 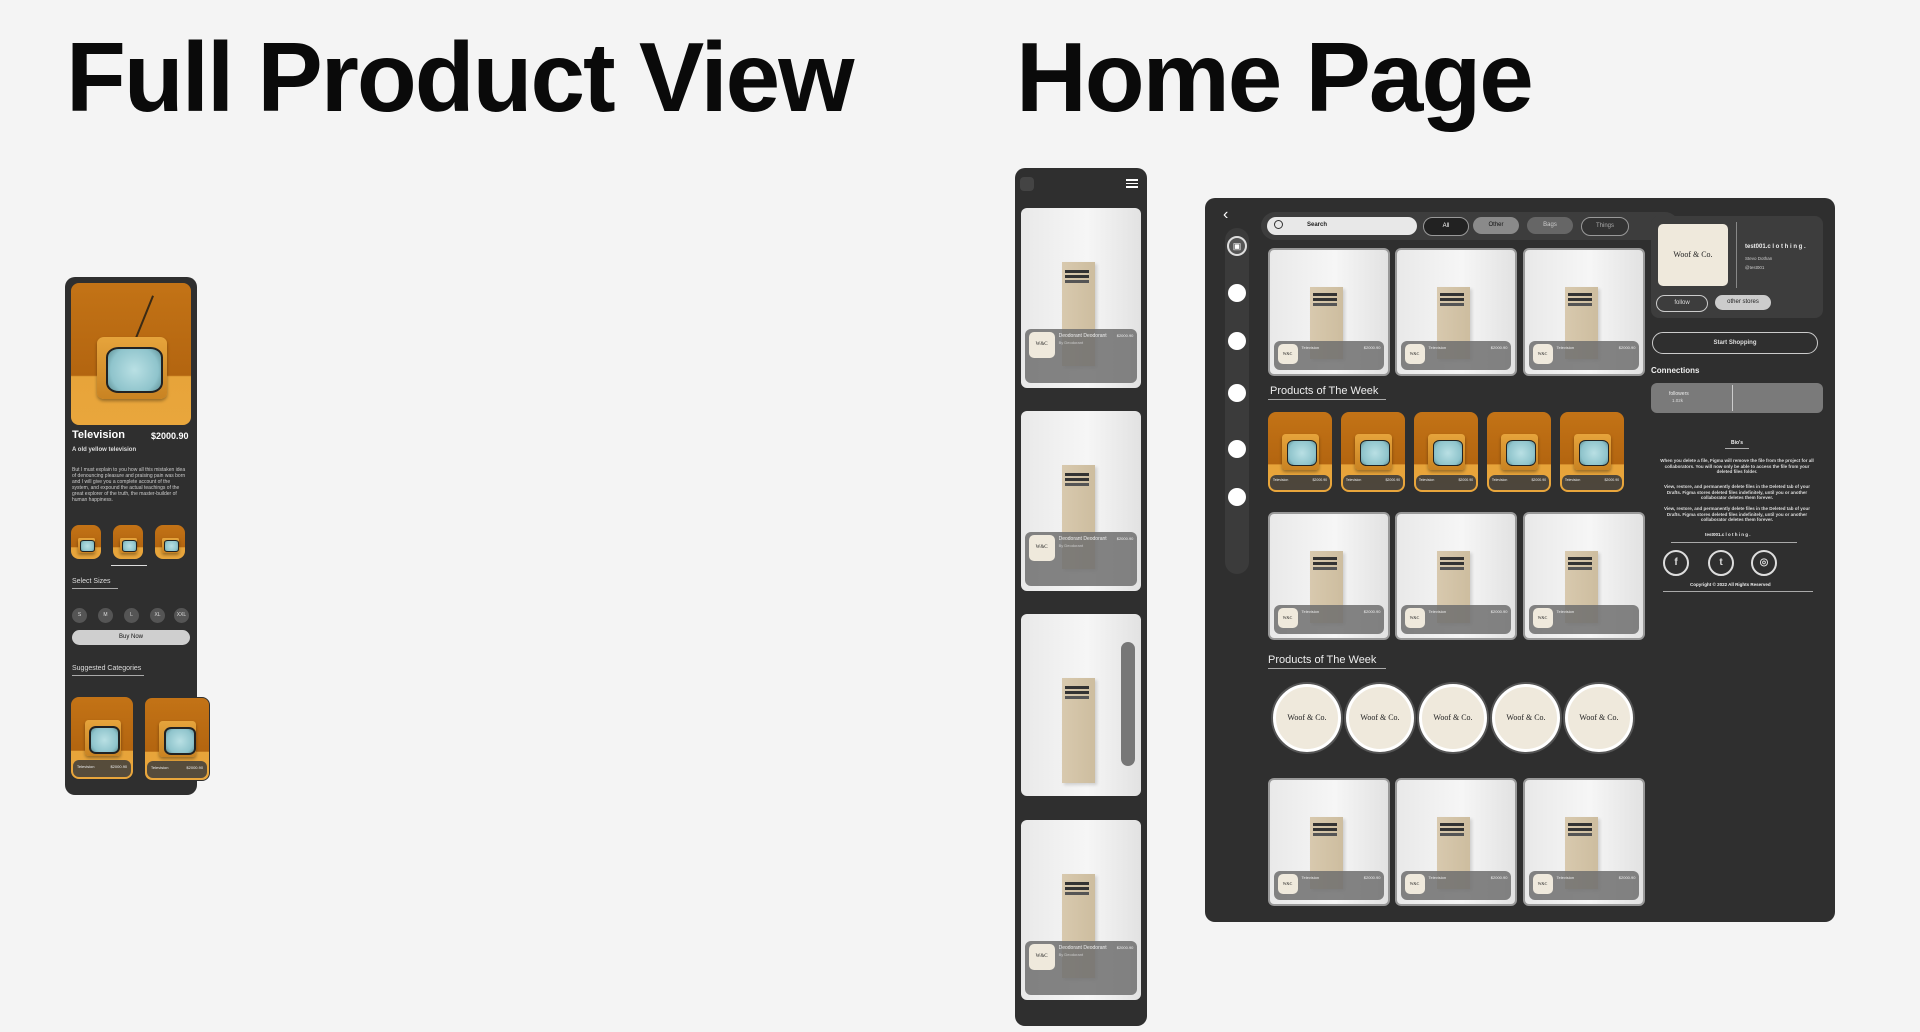 I want to click on card-r1-2-price: $2000.90, so click(x=1499, y=347).